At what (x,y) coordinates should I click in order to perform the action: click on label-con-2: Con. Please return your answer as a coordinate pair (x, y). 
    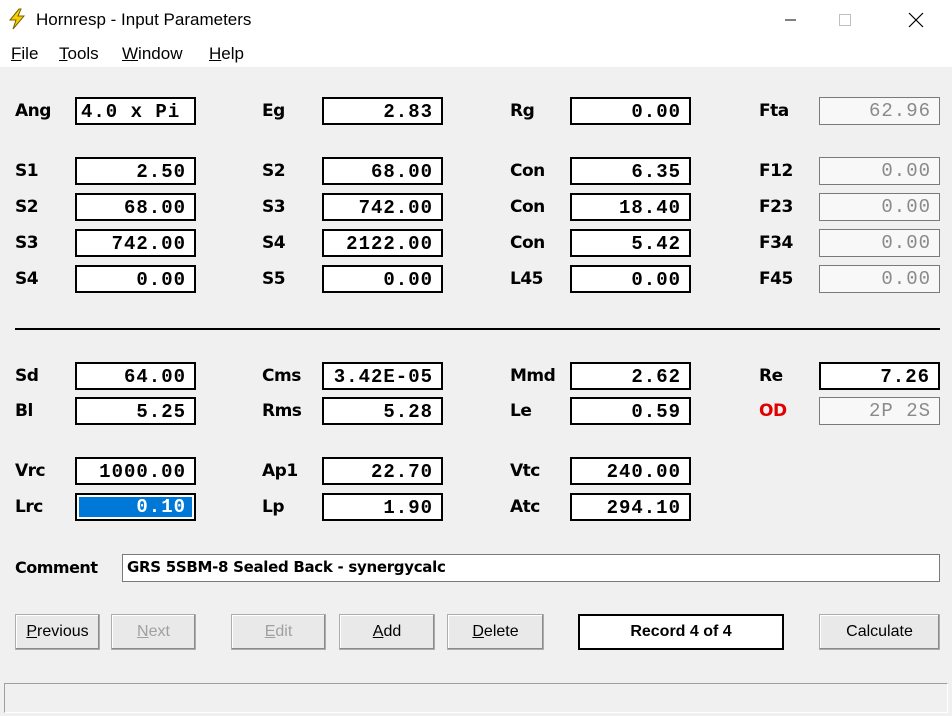
    Looking at the image, I should click on (527, 207).